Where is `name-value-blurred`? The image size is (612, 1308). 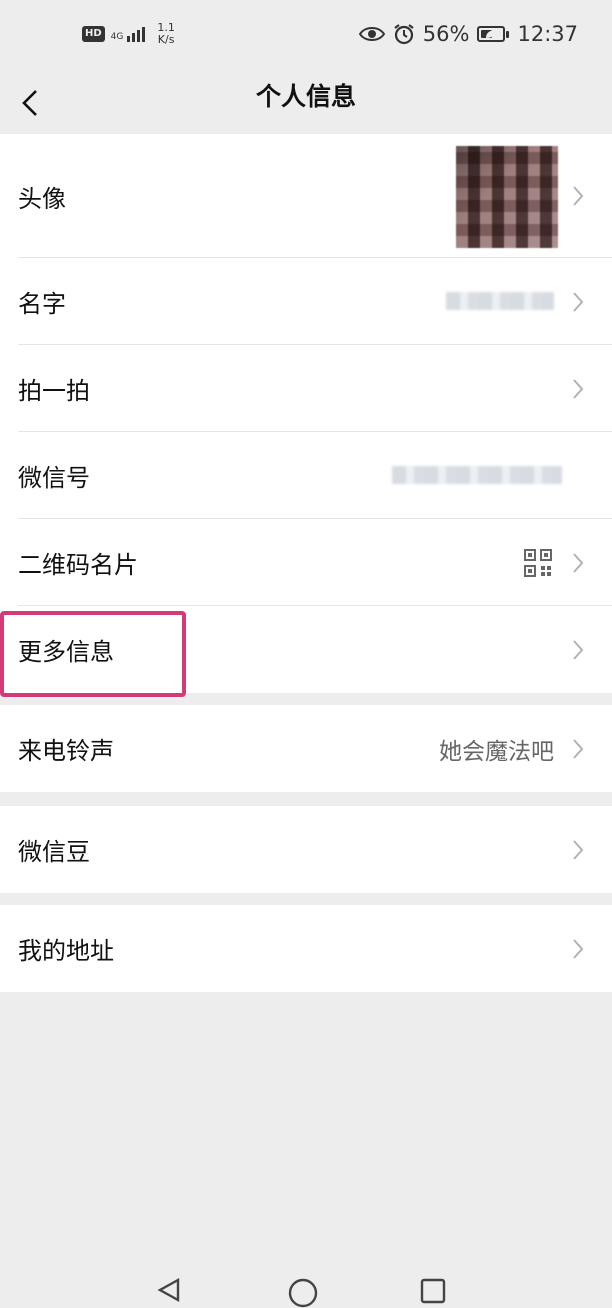
name-value-blurred is located at coordinates (500, 301).